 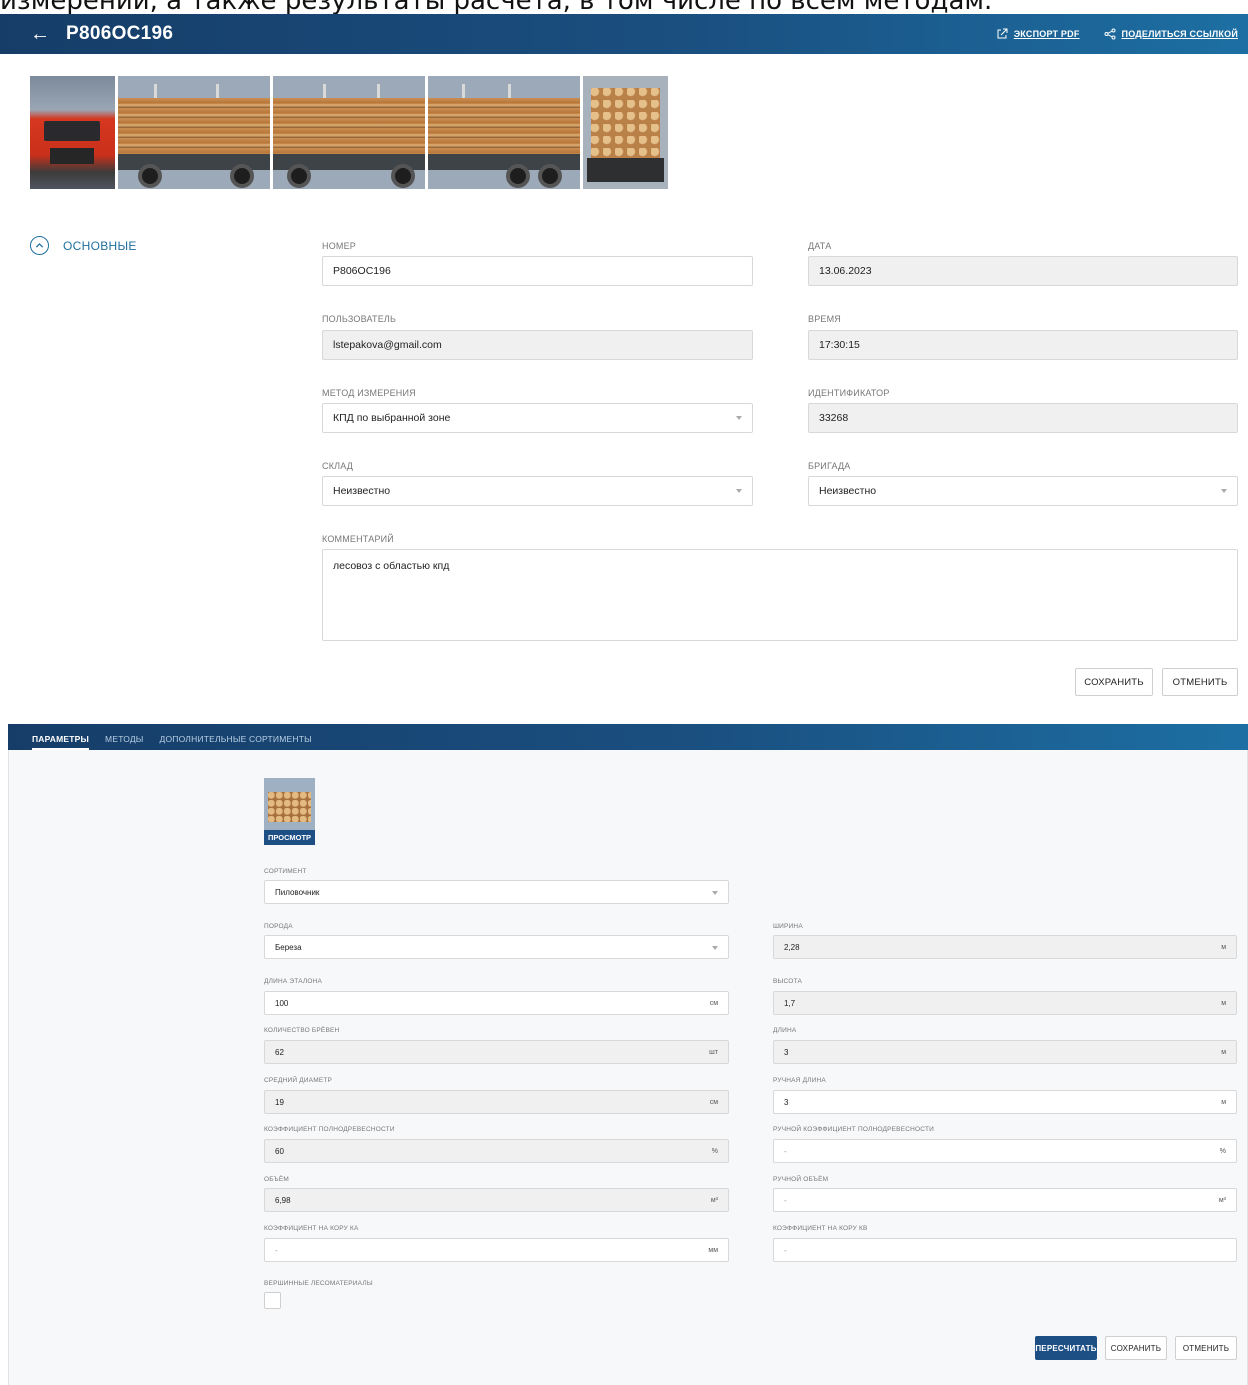 I want to click on share-link-label: ПОДЕЛИТЬСЯ ССЫЛКОЙ, so click(x=1179, y=34).